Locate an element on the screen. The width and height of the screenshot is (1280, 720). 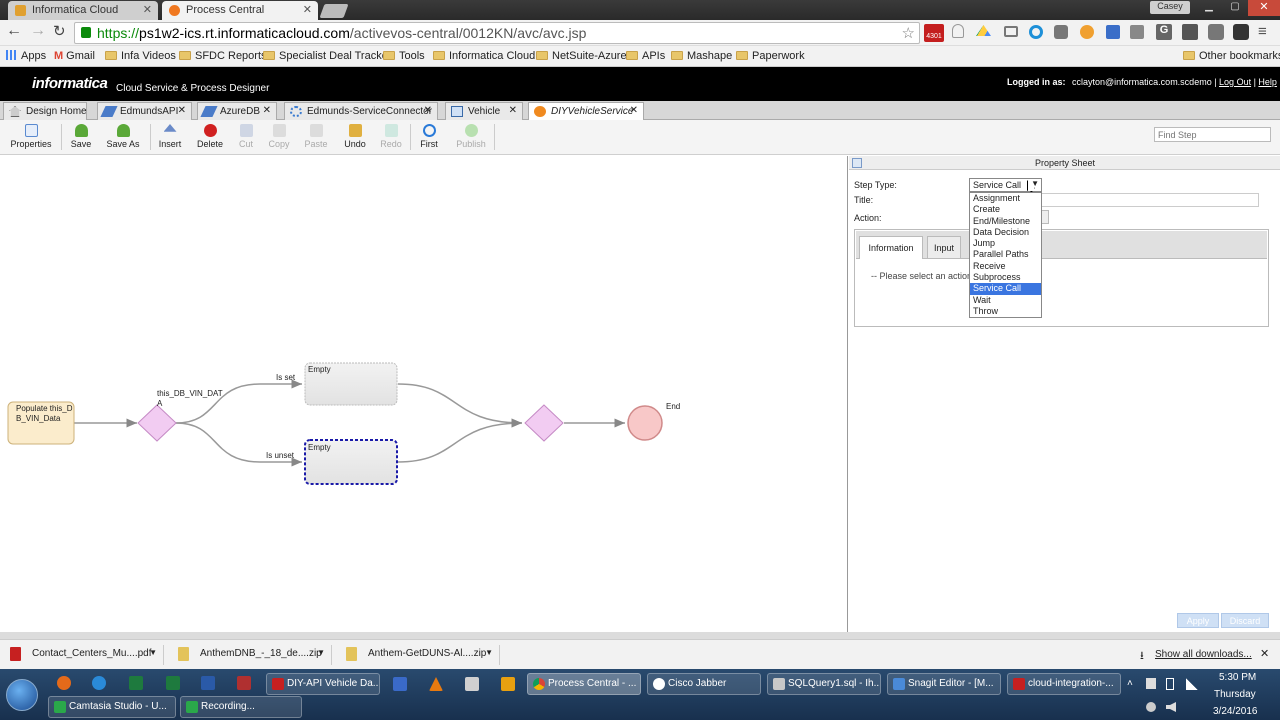
logout-link: Log Out is located at coordinates (1235, 82).